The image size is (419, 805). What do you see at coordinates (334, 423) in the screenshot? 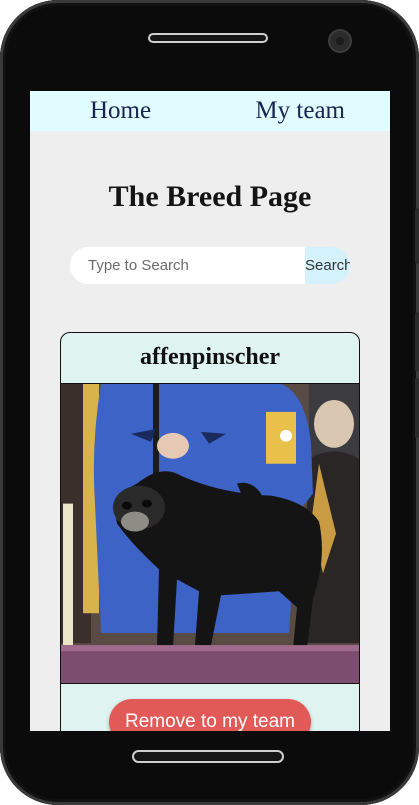
I see `photo-spectator-face` at bounding box center [334, 423].